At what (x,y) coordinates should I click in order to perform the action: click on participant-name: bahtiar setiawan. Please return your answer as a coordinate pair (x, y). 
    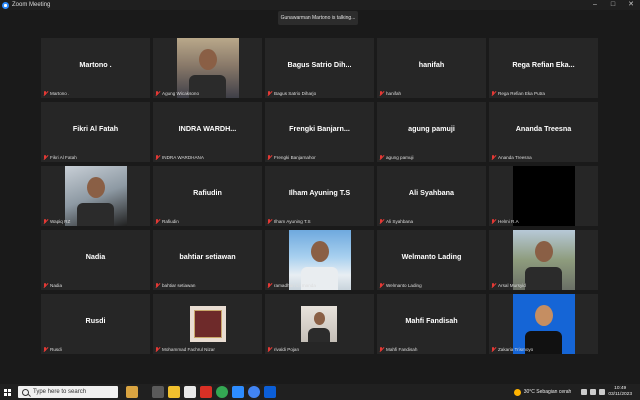
    Looking at the image, I should click on (207, 256).